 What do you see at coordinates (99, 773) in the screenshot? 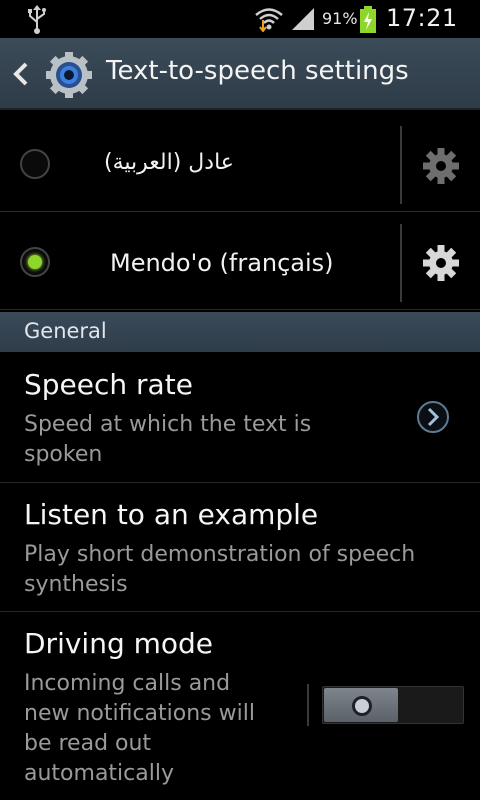
I see `pref-summary-line: automatically` at bounding box center [99, 773].